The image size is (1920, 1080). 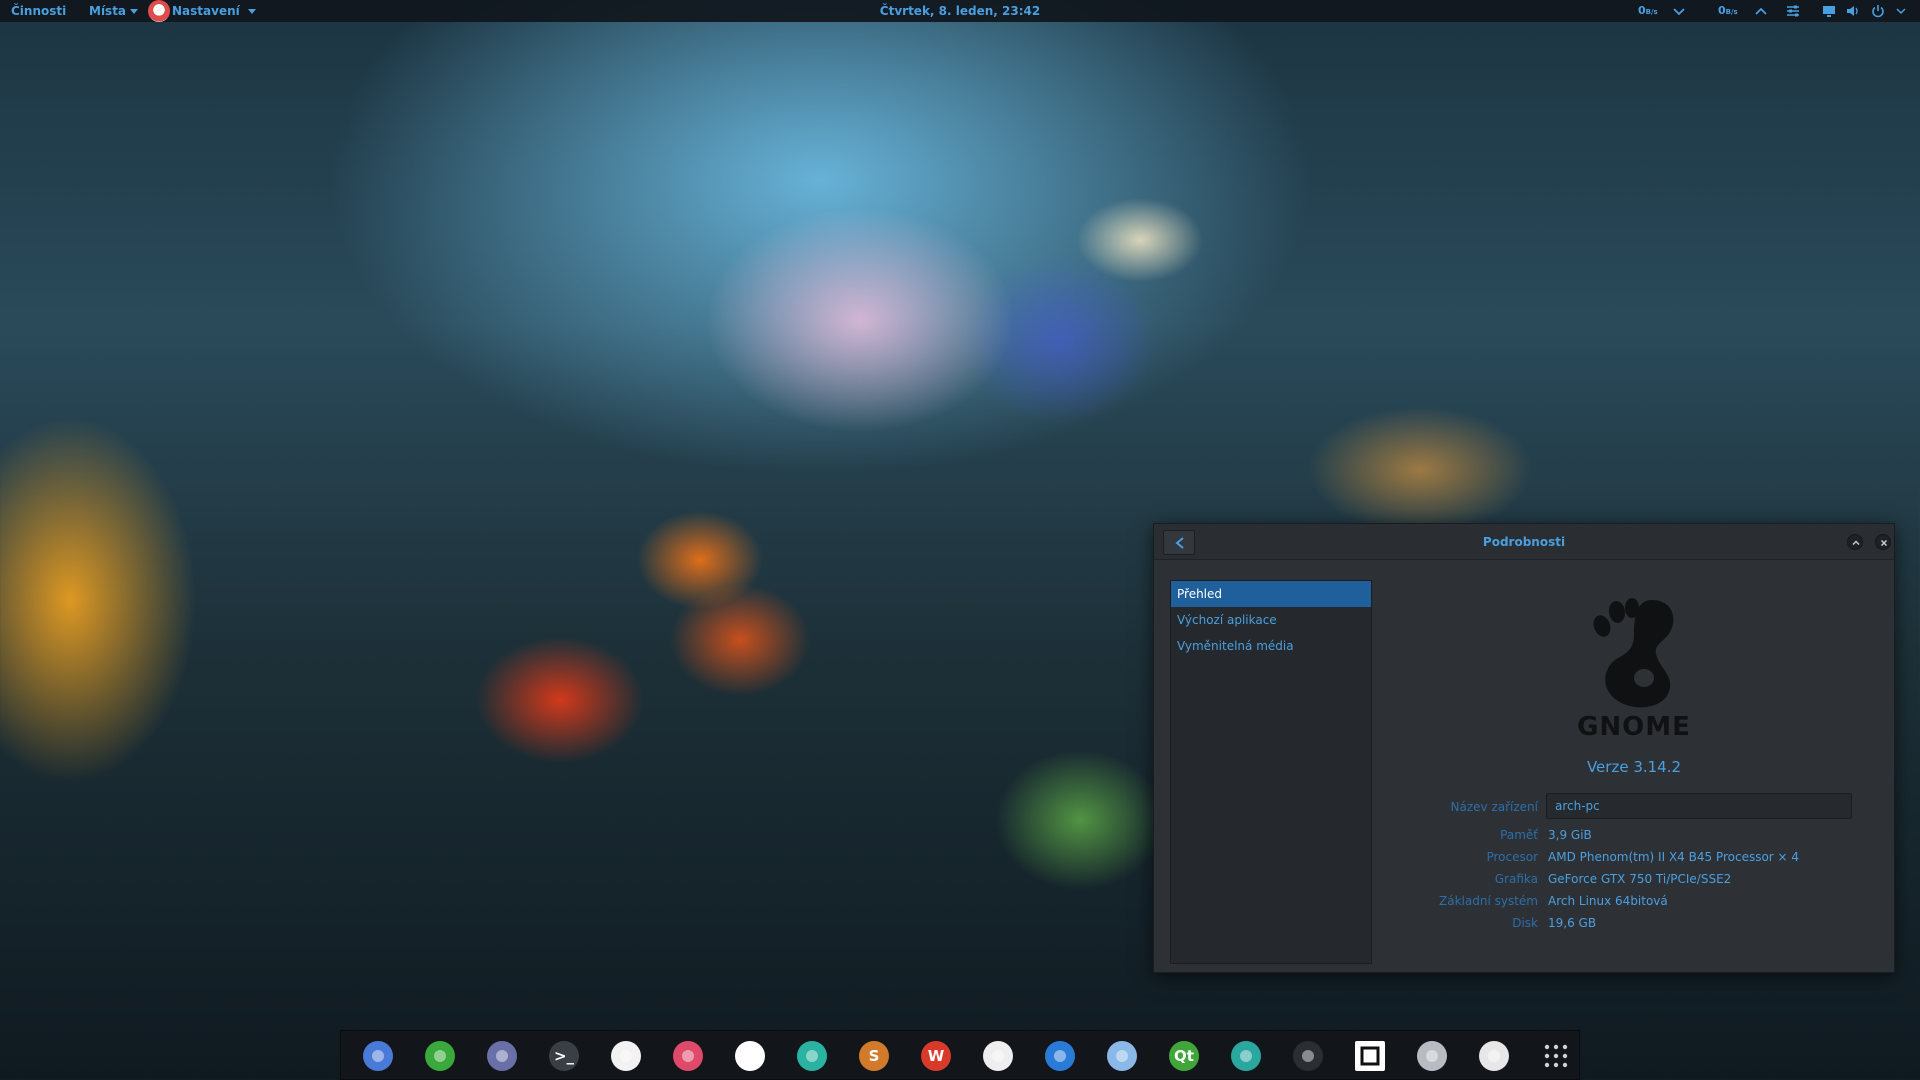 What do you see at coordinates (440, 1056) in the screenshot?
I see `evernote-icon` at bounding box center [440, 1056].